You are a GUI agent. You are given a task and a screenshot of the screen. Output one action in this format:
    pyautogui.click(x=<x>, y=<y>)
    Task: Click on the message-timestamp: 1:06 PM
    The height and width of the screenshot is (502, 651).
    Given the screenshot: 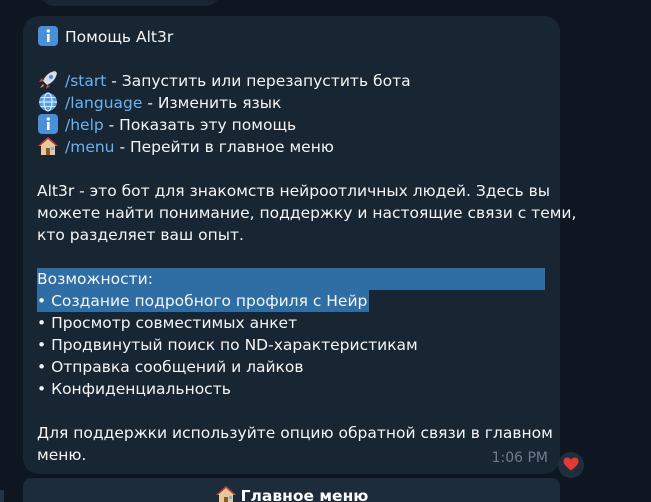 What is the action you would take?
    pyautogui.click(x=519, y=458)
    